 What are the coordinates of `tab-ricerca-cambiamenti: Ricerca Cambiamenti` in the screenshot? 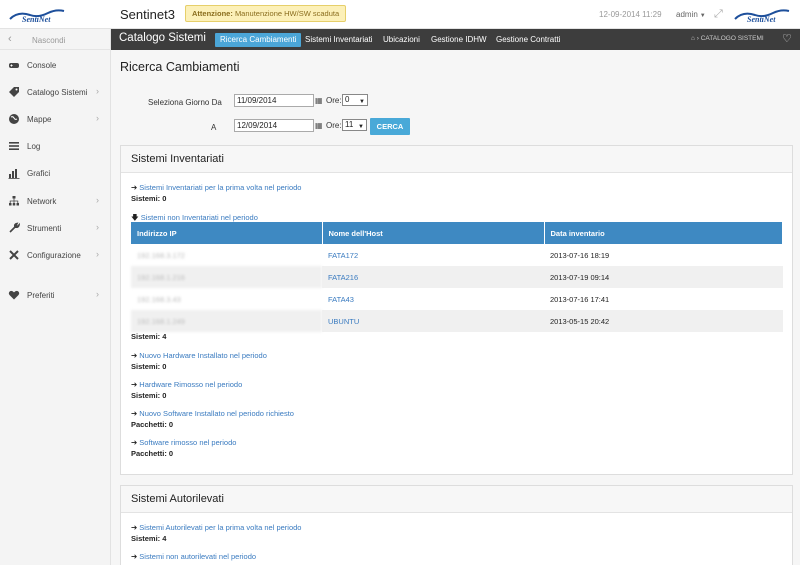 It's located at (258, 40).